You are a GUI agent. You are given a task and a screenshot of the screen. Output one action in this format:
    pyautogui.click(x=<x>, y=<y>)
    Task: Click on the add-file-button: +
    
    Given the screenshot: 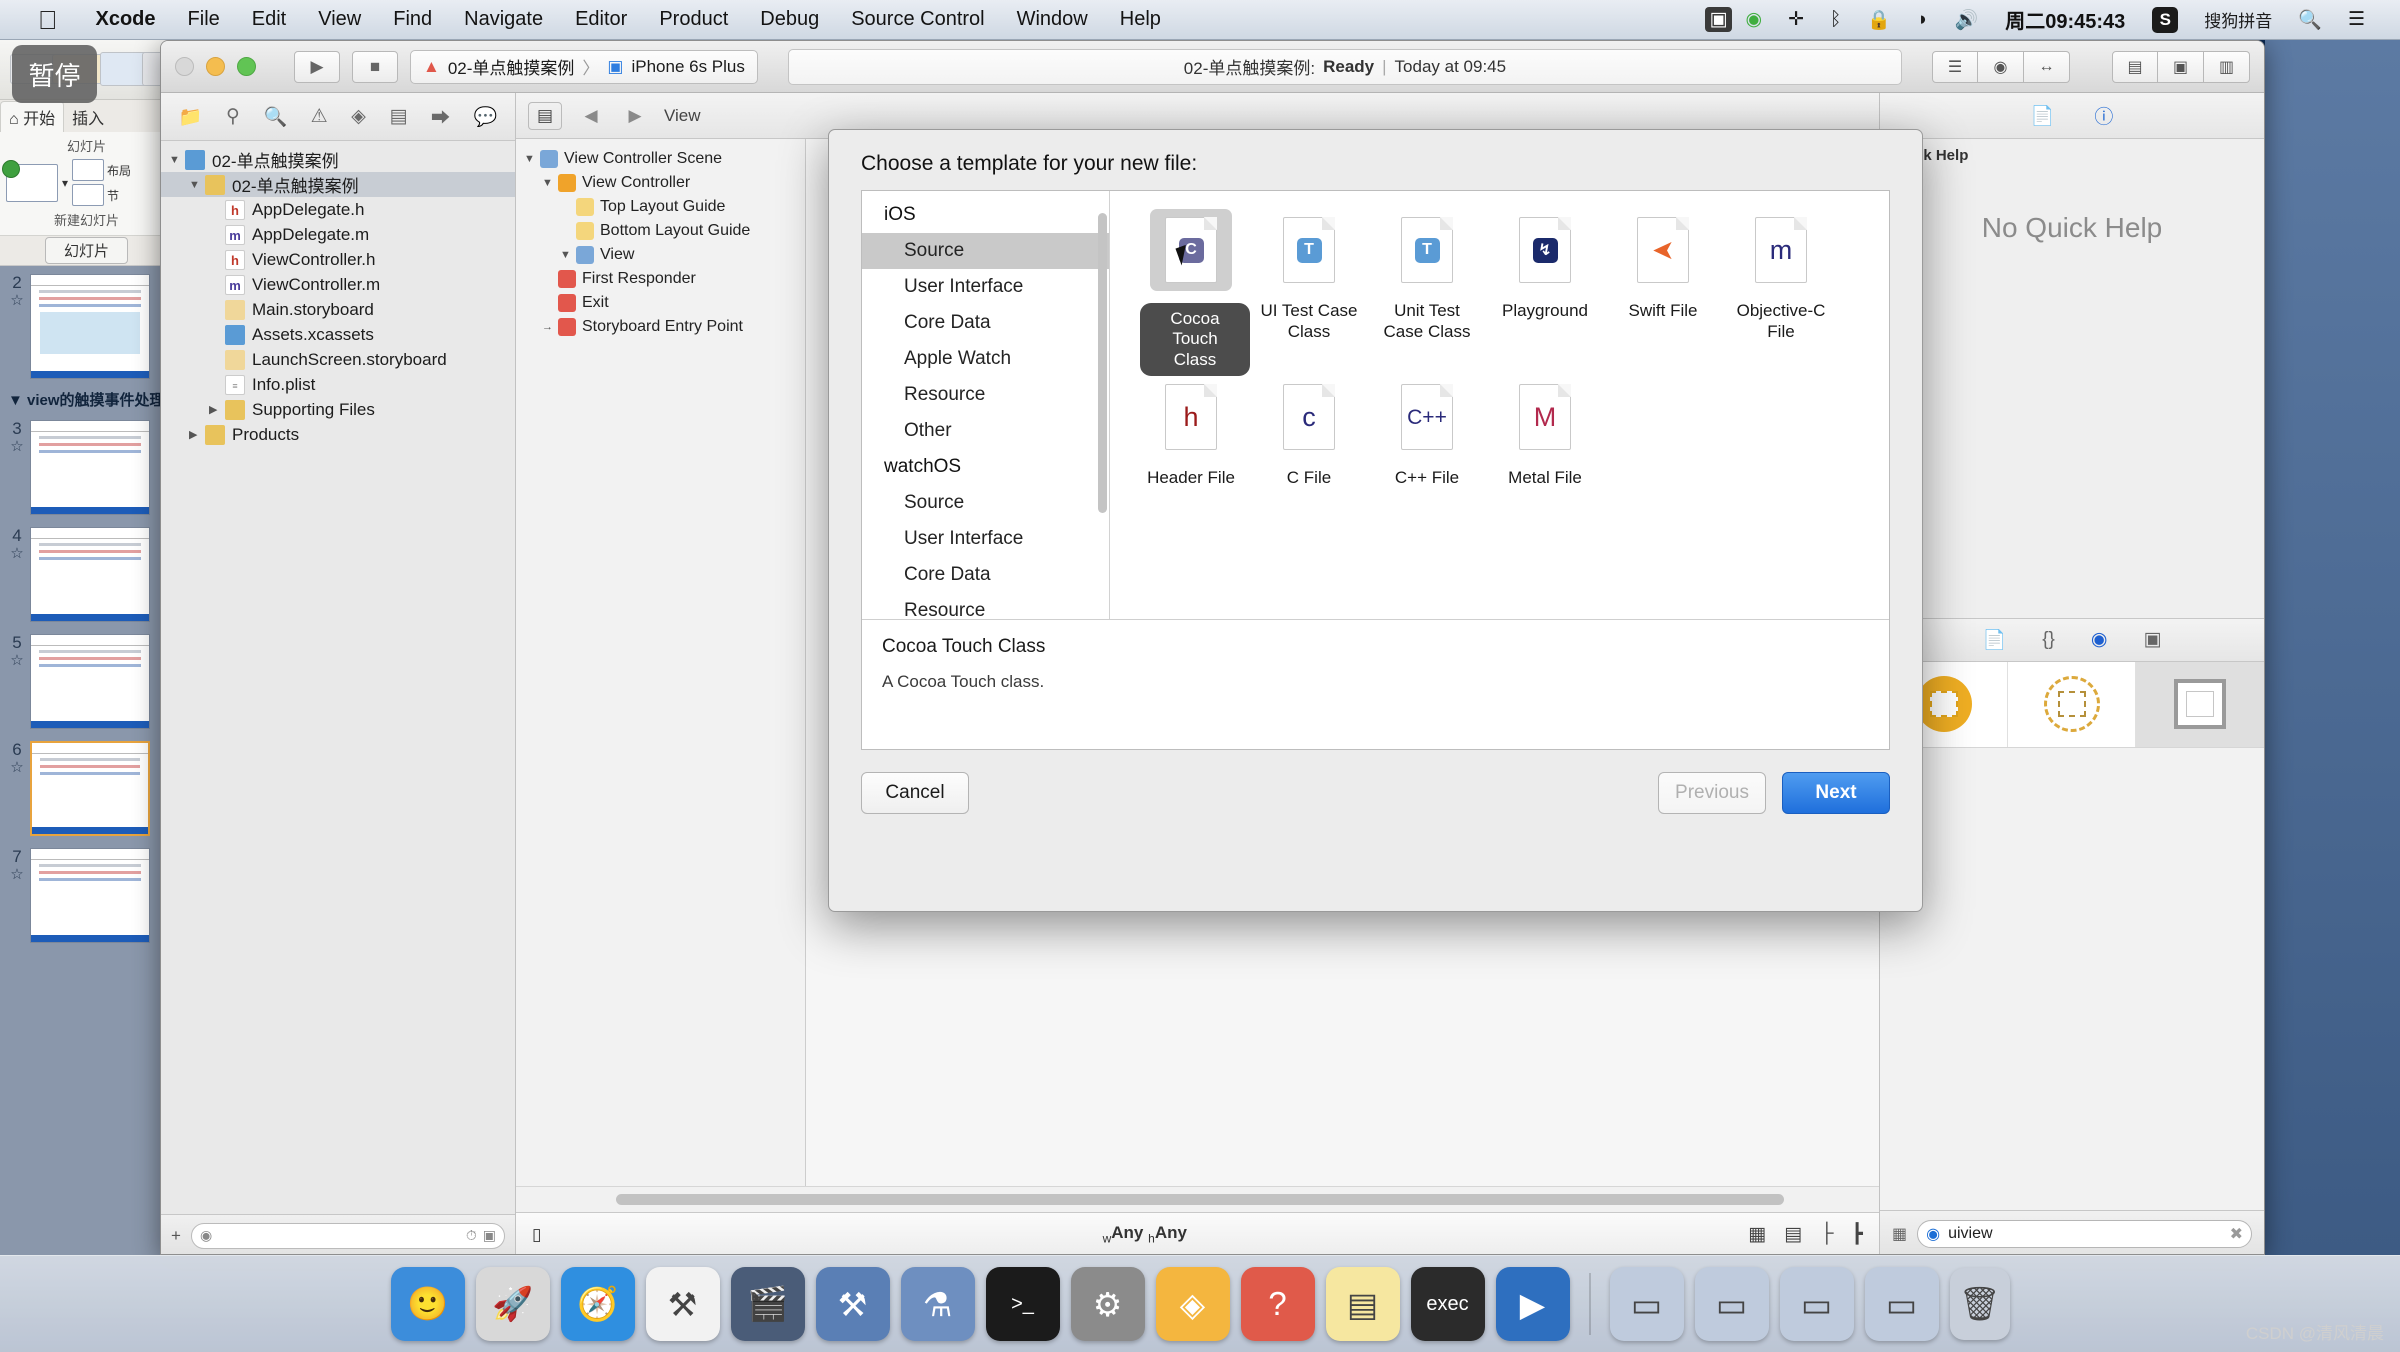 What is the action you would take?
    pyautogui.click(x=176, y=1236)
    